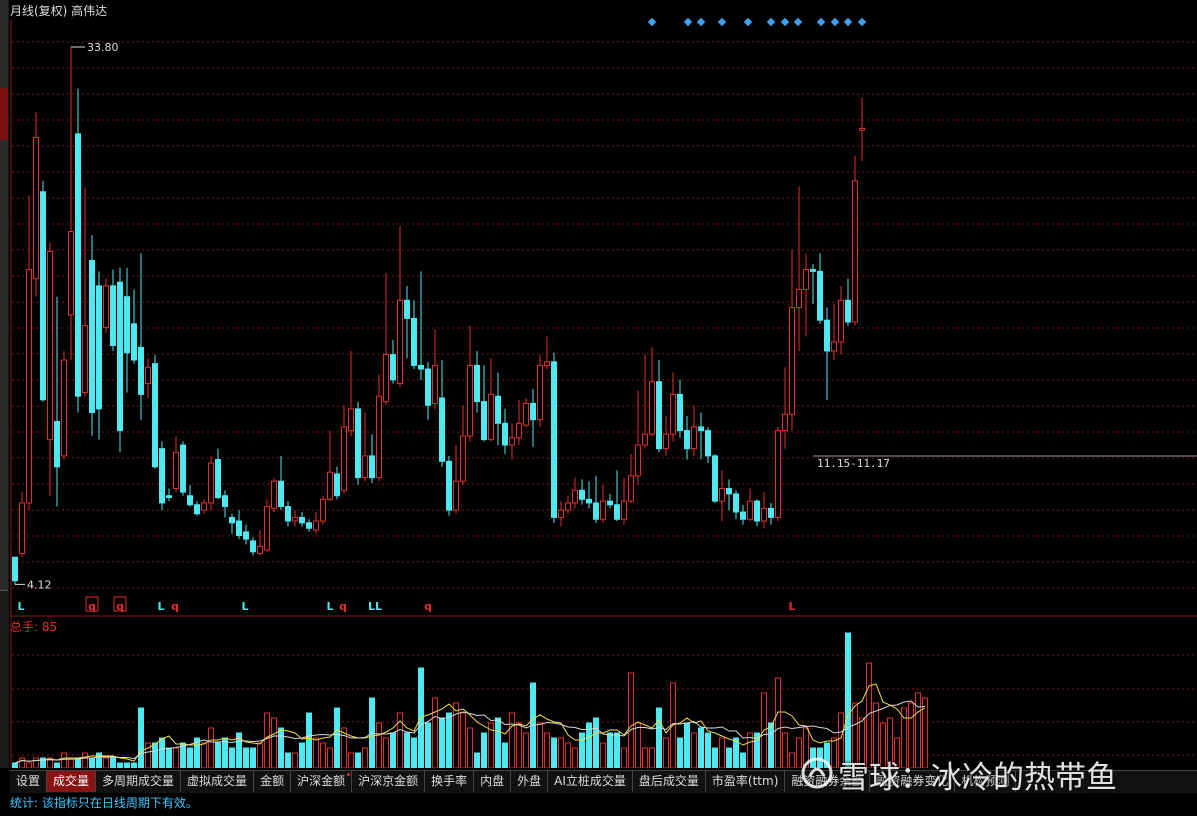 The image size is (1197, 816). I want to click on tab-3: 虚拟成交量, so click(218, 781).